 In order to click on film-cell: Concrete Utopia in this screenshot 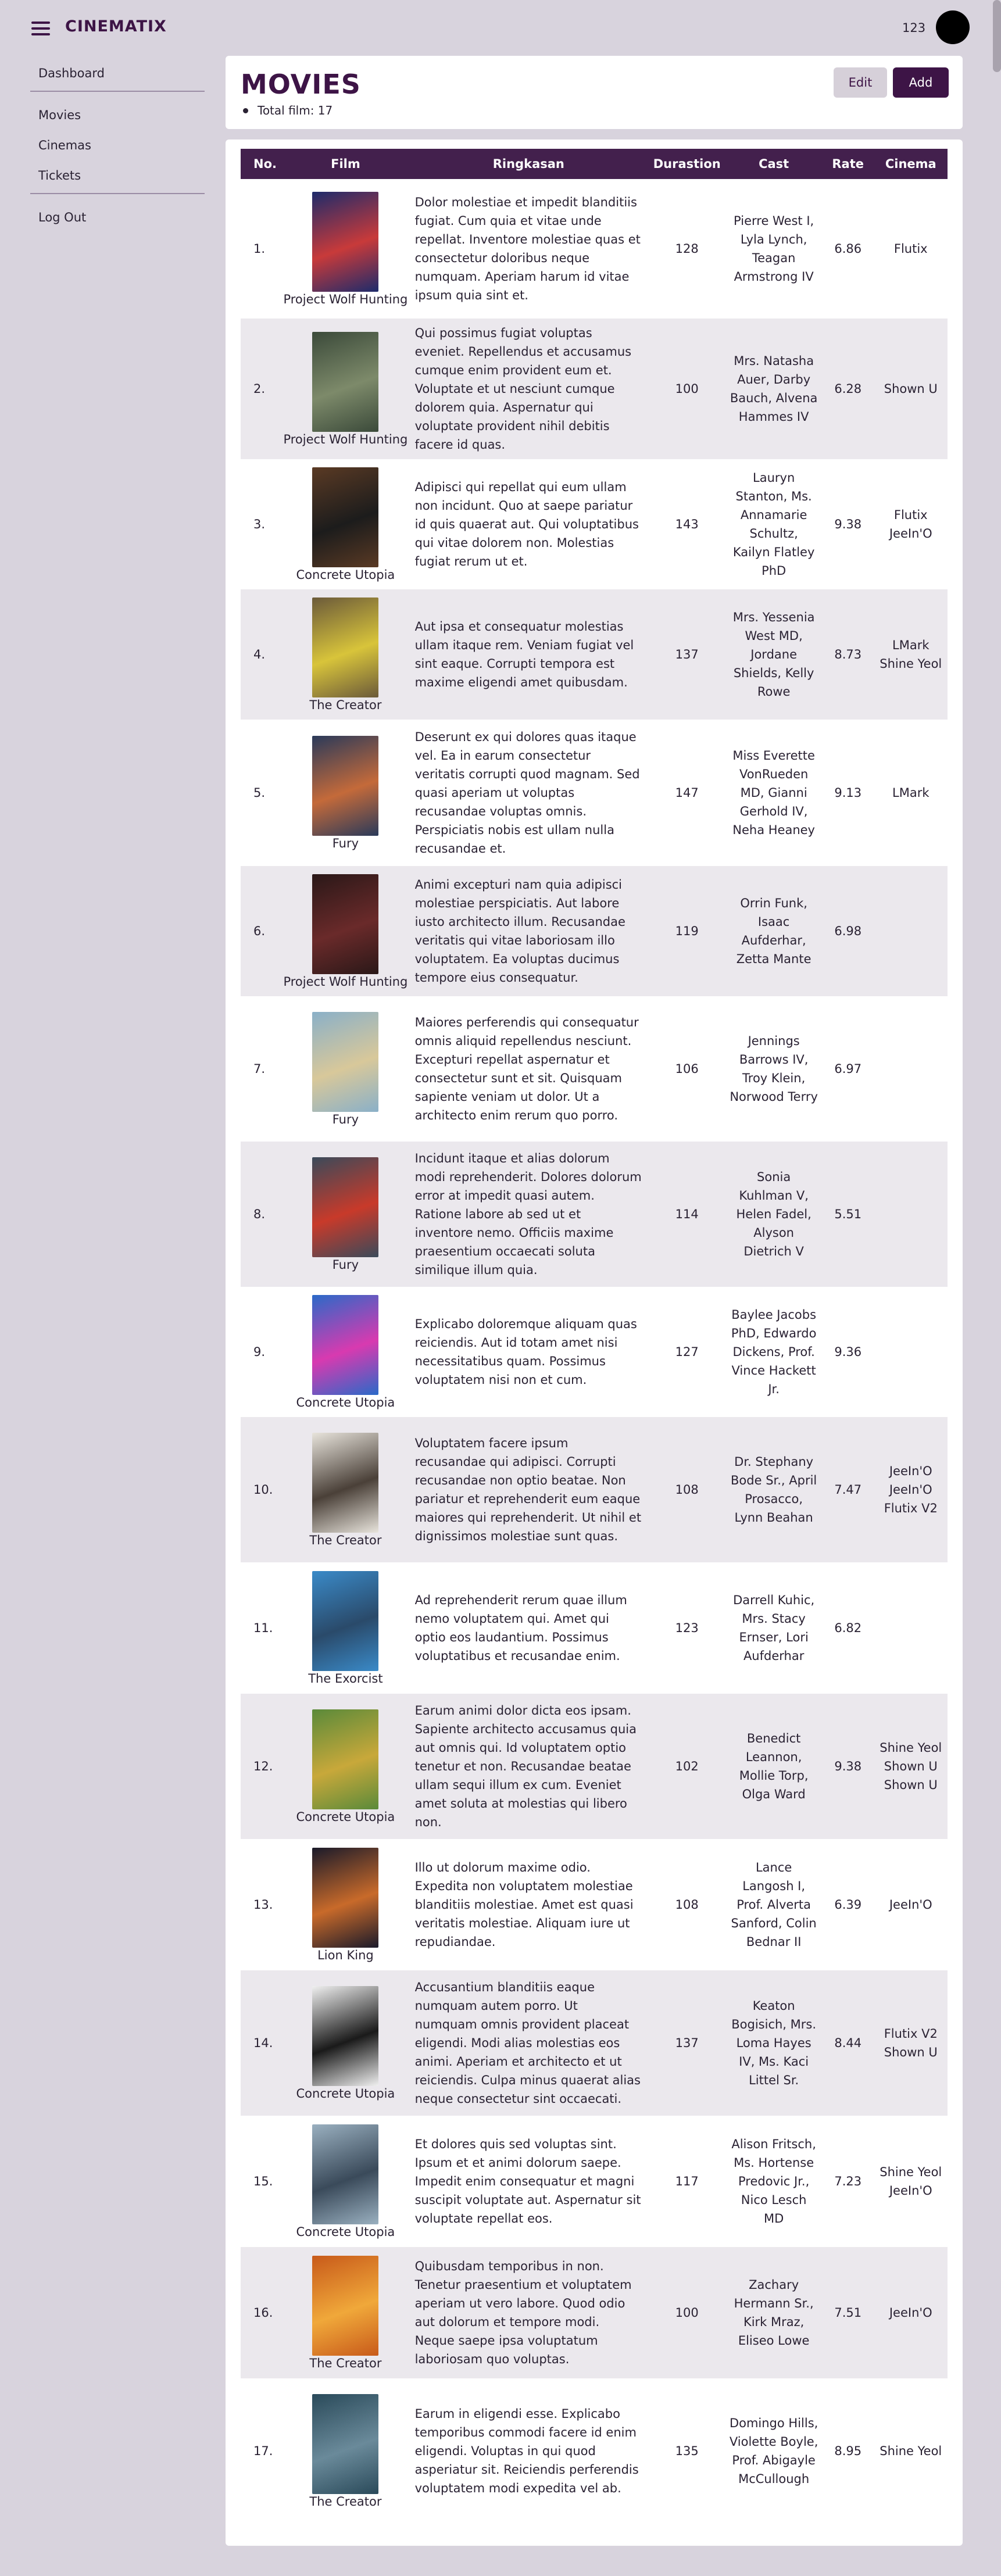, I will do `click(345, 2043)`.